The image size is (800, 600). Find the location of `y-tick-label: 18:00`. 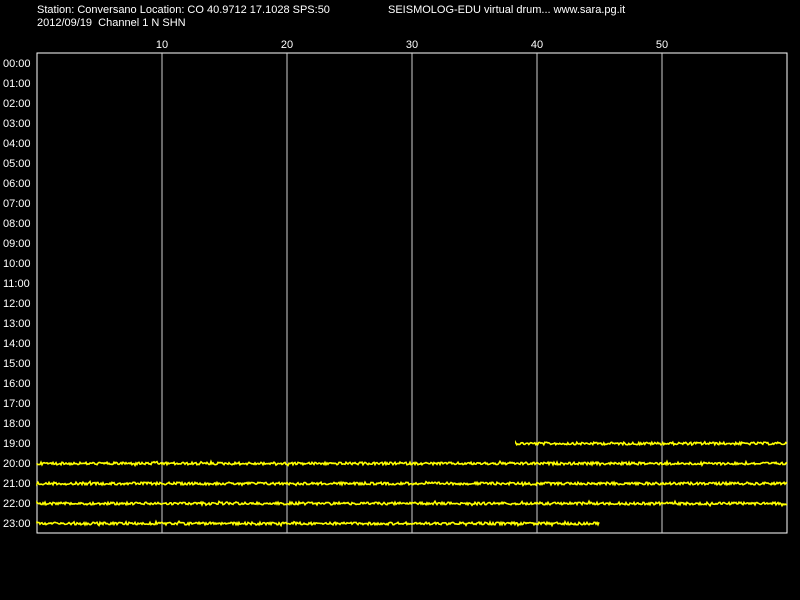

y-tick-label: 18:00 is located at coordinates (17, 424).